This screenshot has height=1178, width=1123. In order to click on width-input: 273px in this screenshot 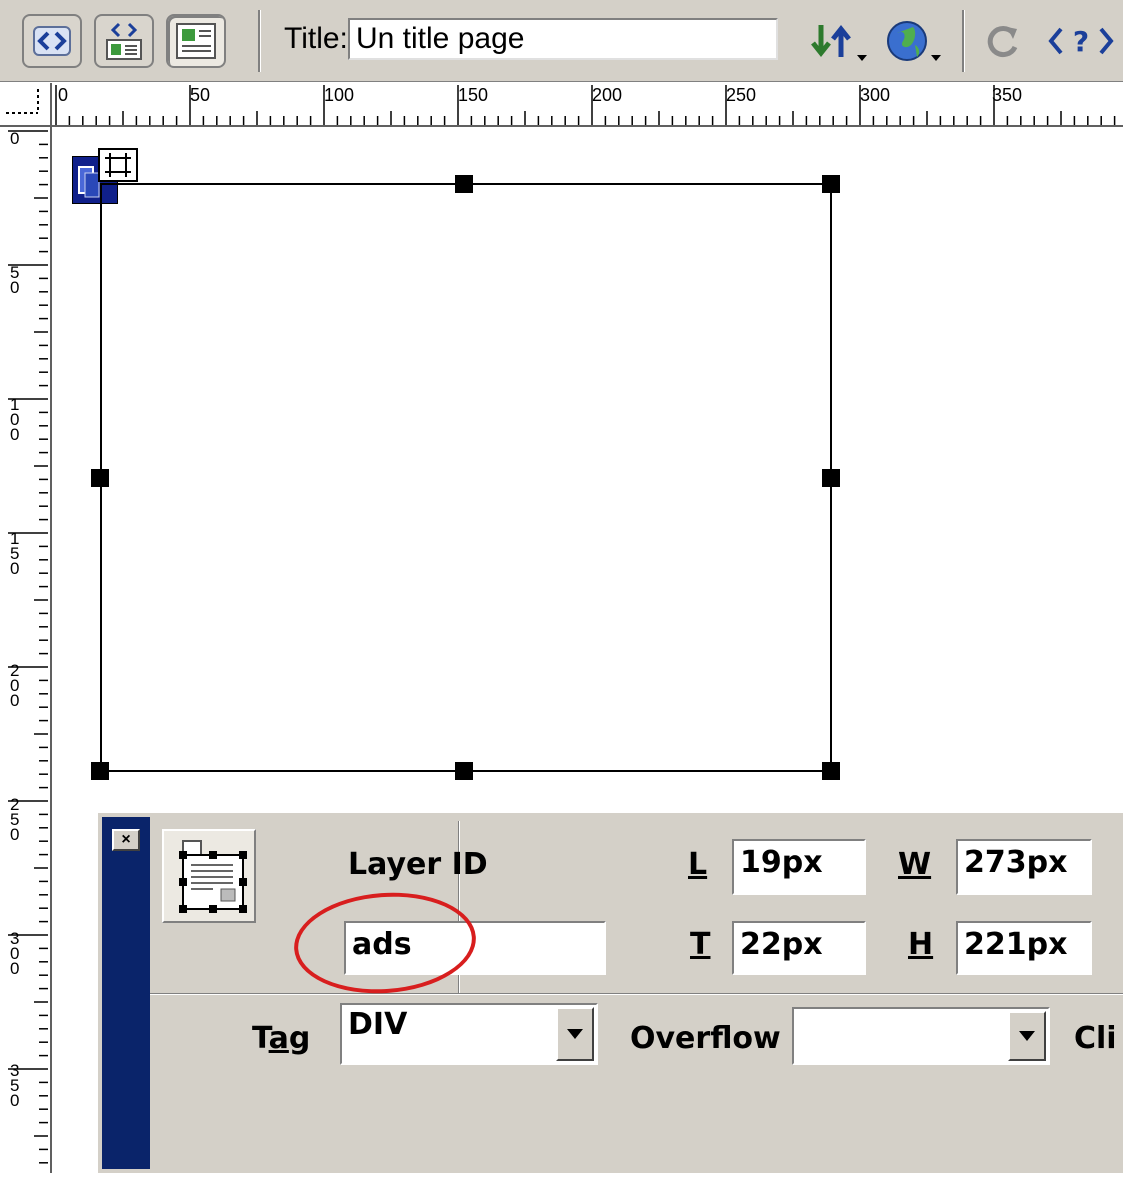, I will do `click(1024, 867)`.